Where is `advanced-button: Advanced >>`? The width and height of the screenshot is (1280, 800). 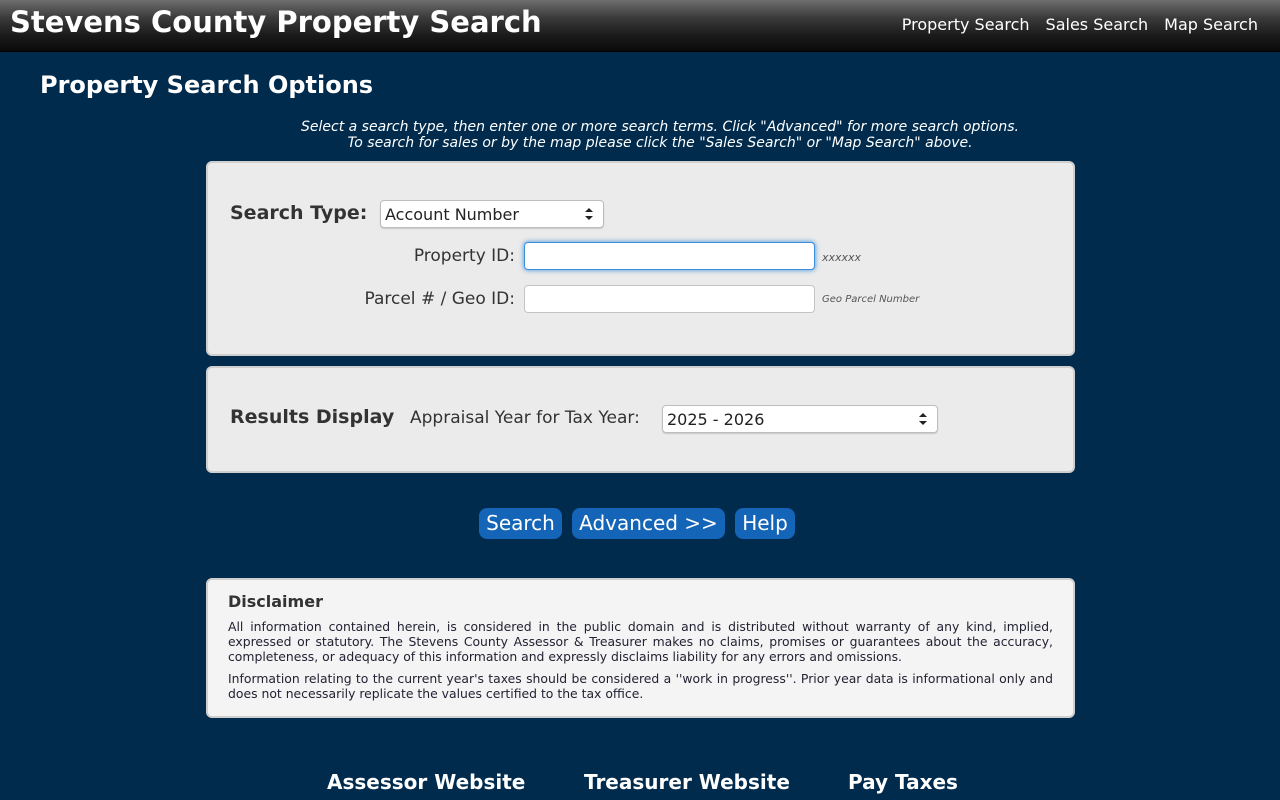 advanced-button: Advanced >> is located at coordinates (648, 523).